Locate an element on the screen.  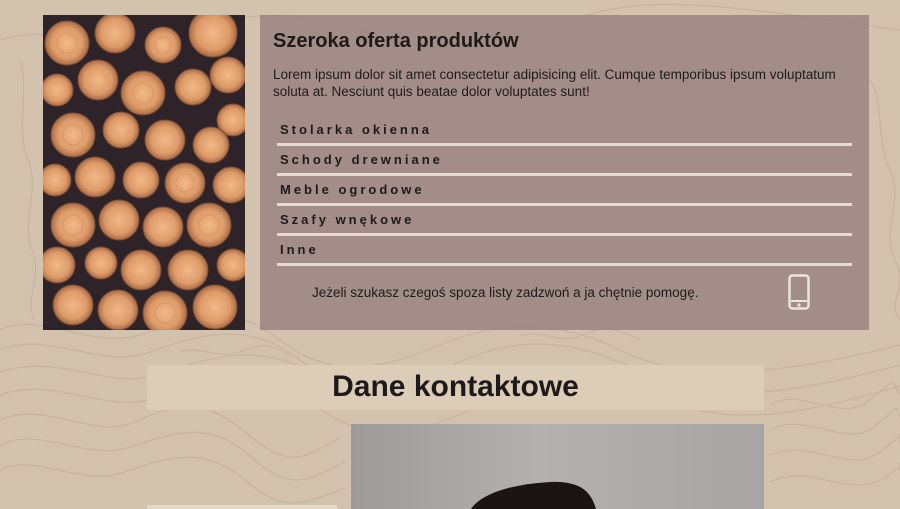
product-item-stolarka-okienna: Stolarka okienna is located at coordinates (564, 132).